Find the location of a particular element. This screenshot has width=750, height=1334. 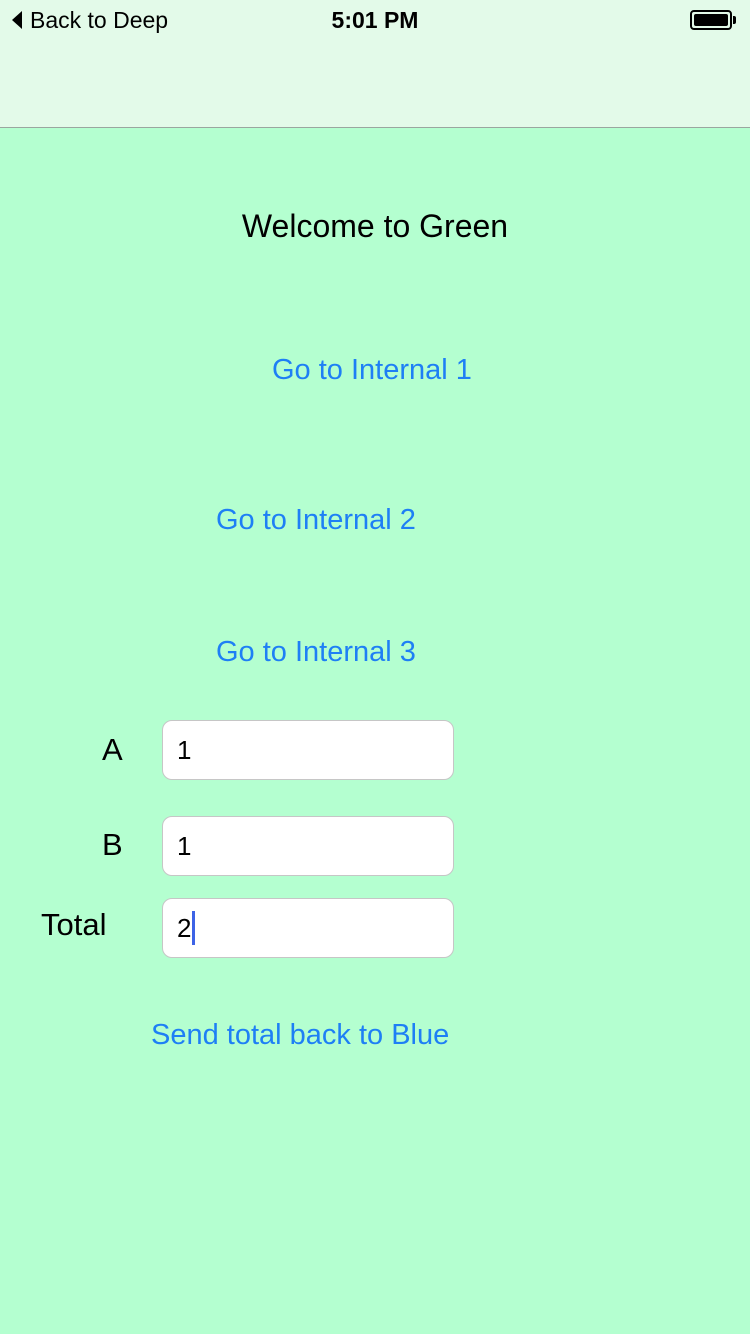

battery-tip is located at coordinates (734, 20).